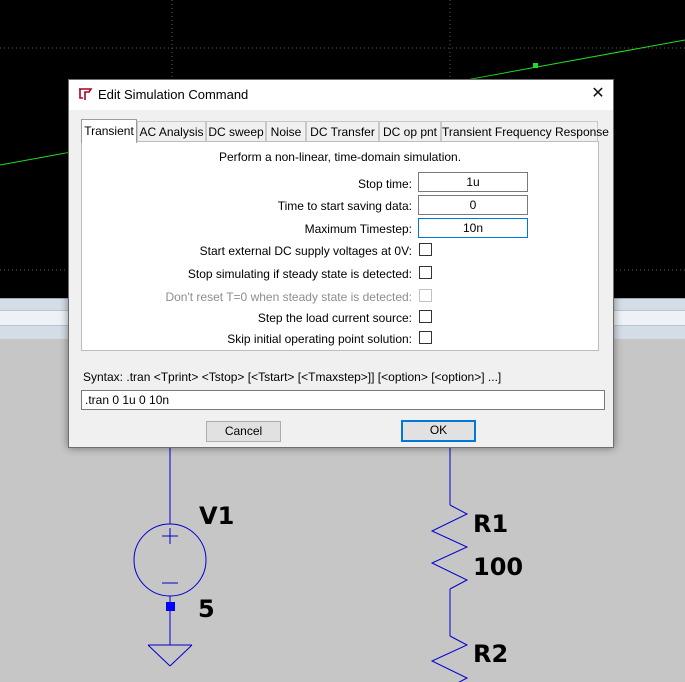  Describe the element at coordinates (86, 94) in the screenshot. I see `ltspice-app-icon` at that location.